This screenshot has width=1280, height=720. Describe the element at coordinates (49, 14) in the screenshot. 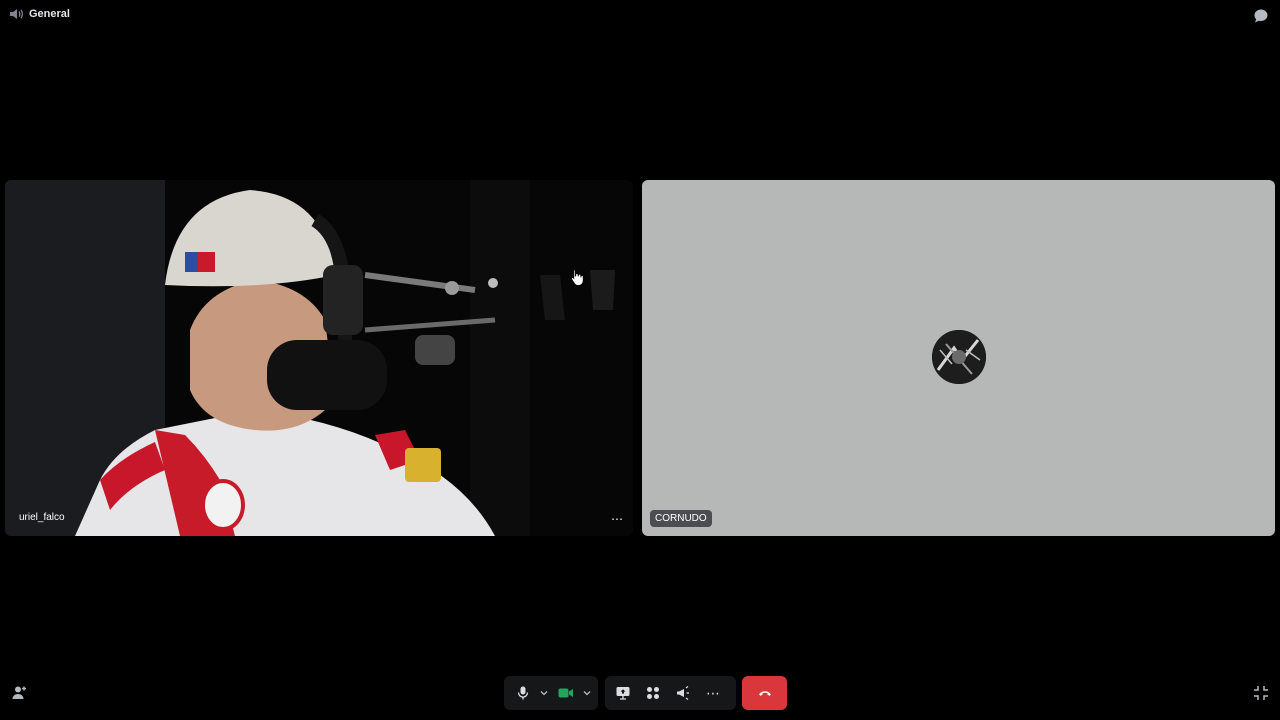

I see `channel-name: General` at that location.